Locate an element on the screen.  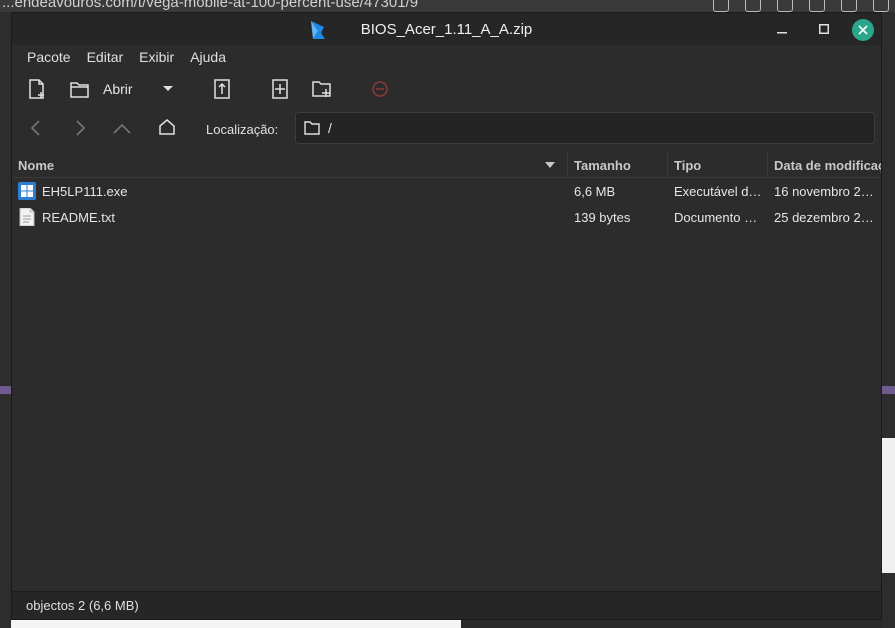
column-header-size: Tamanho is located at coordinates (618, 165).